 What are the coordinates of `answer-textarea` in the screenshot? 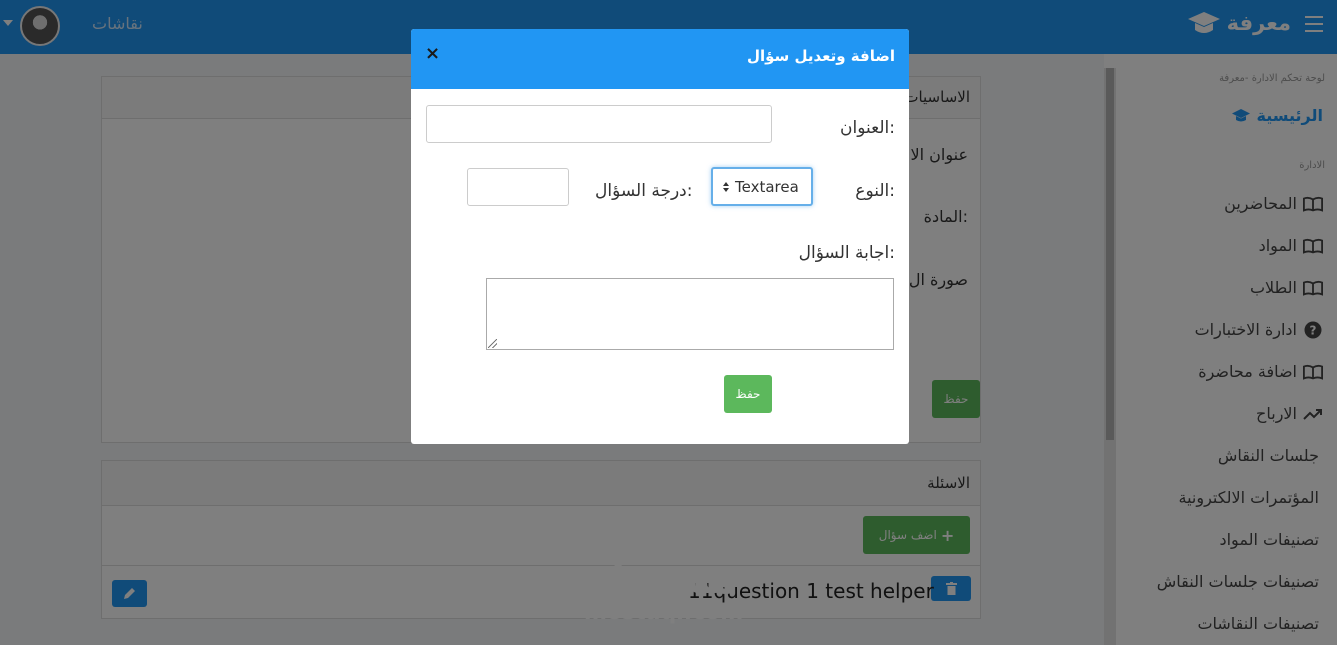 It's located at (690, 314).